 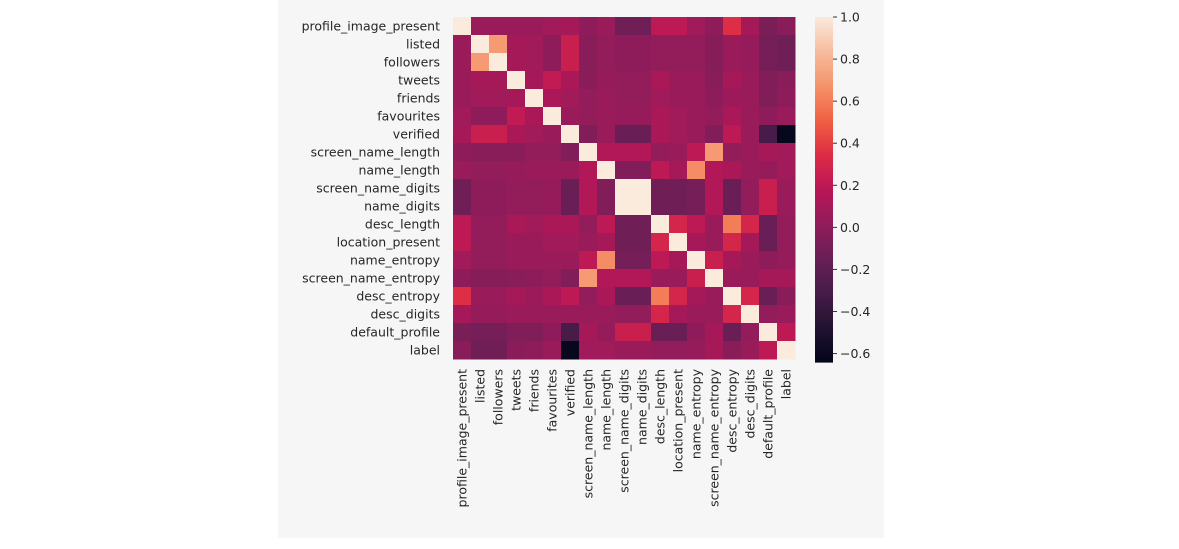 I want to click on y-tick-label: name_length, so click(x=399, y=170).